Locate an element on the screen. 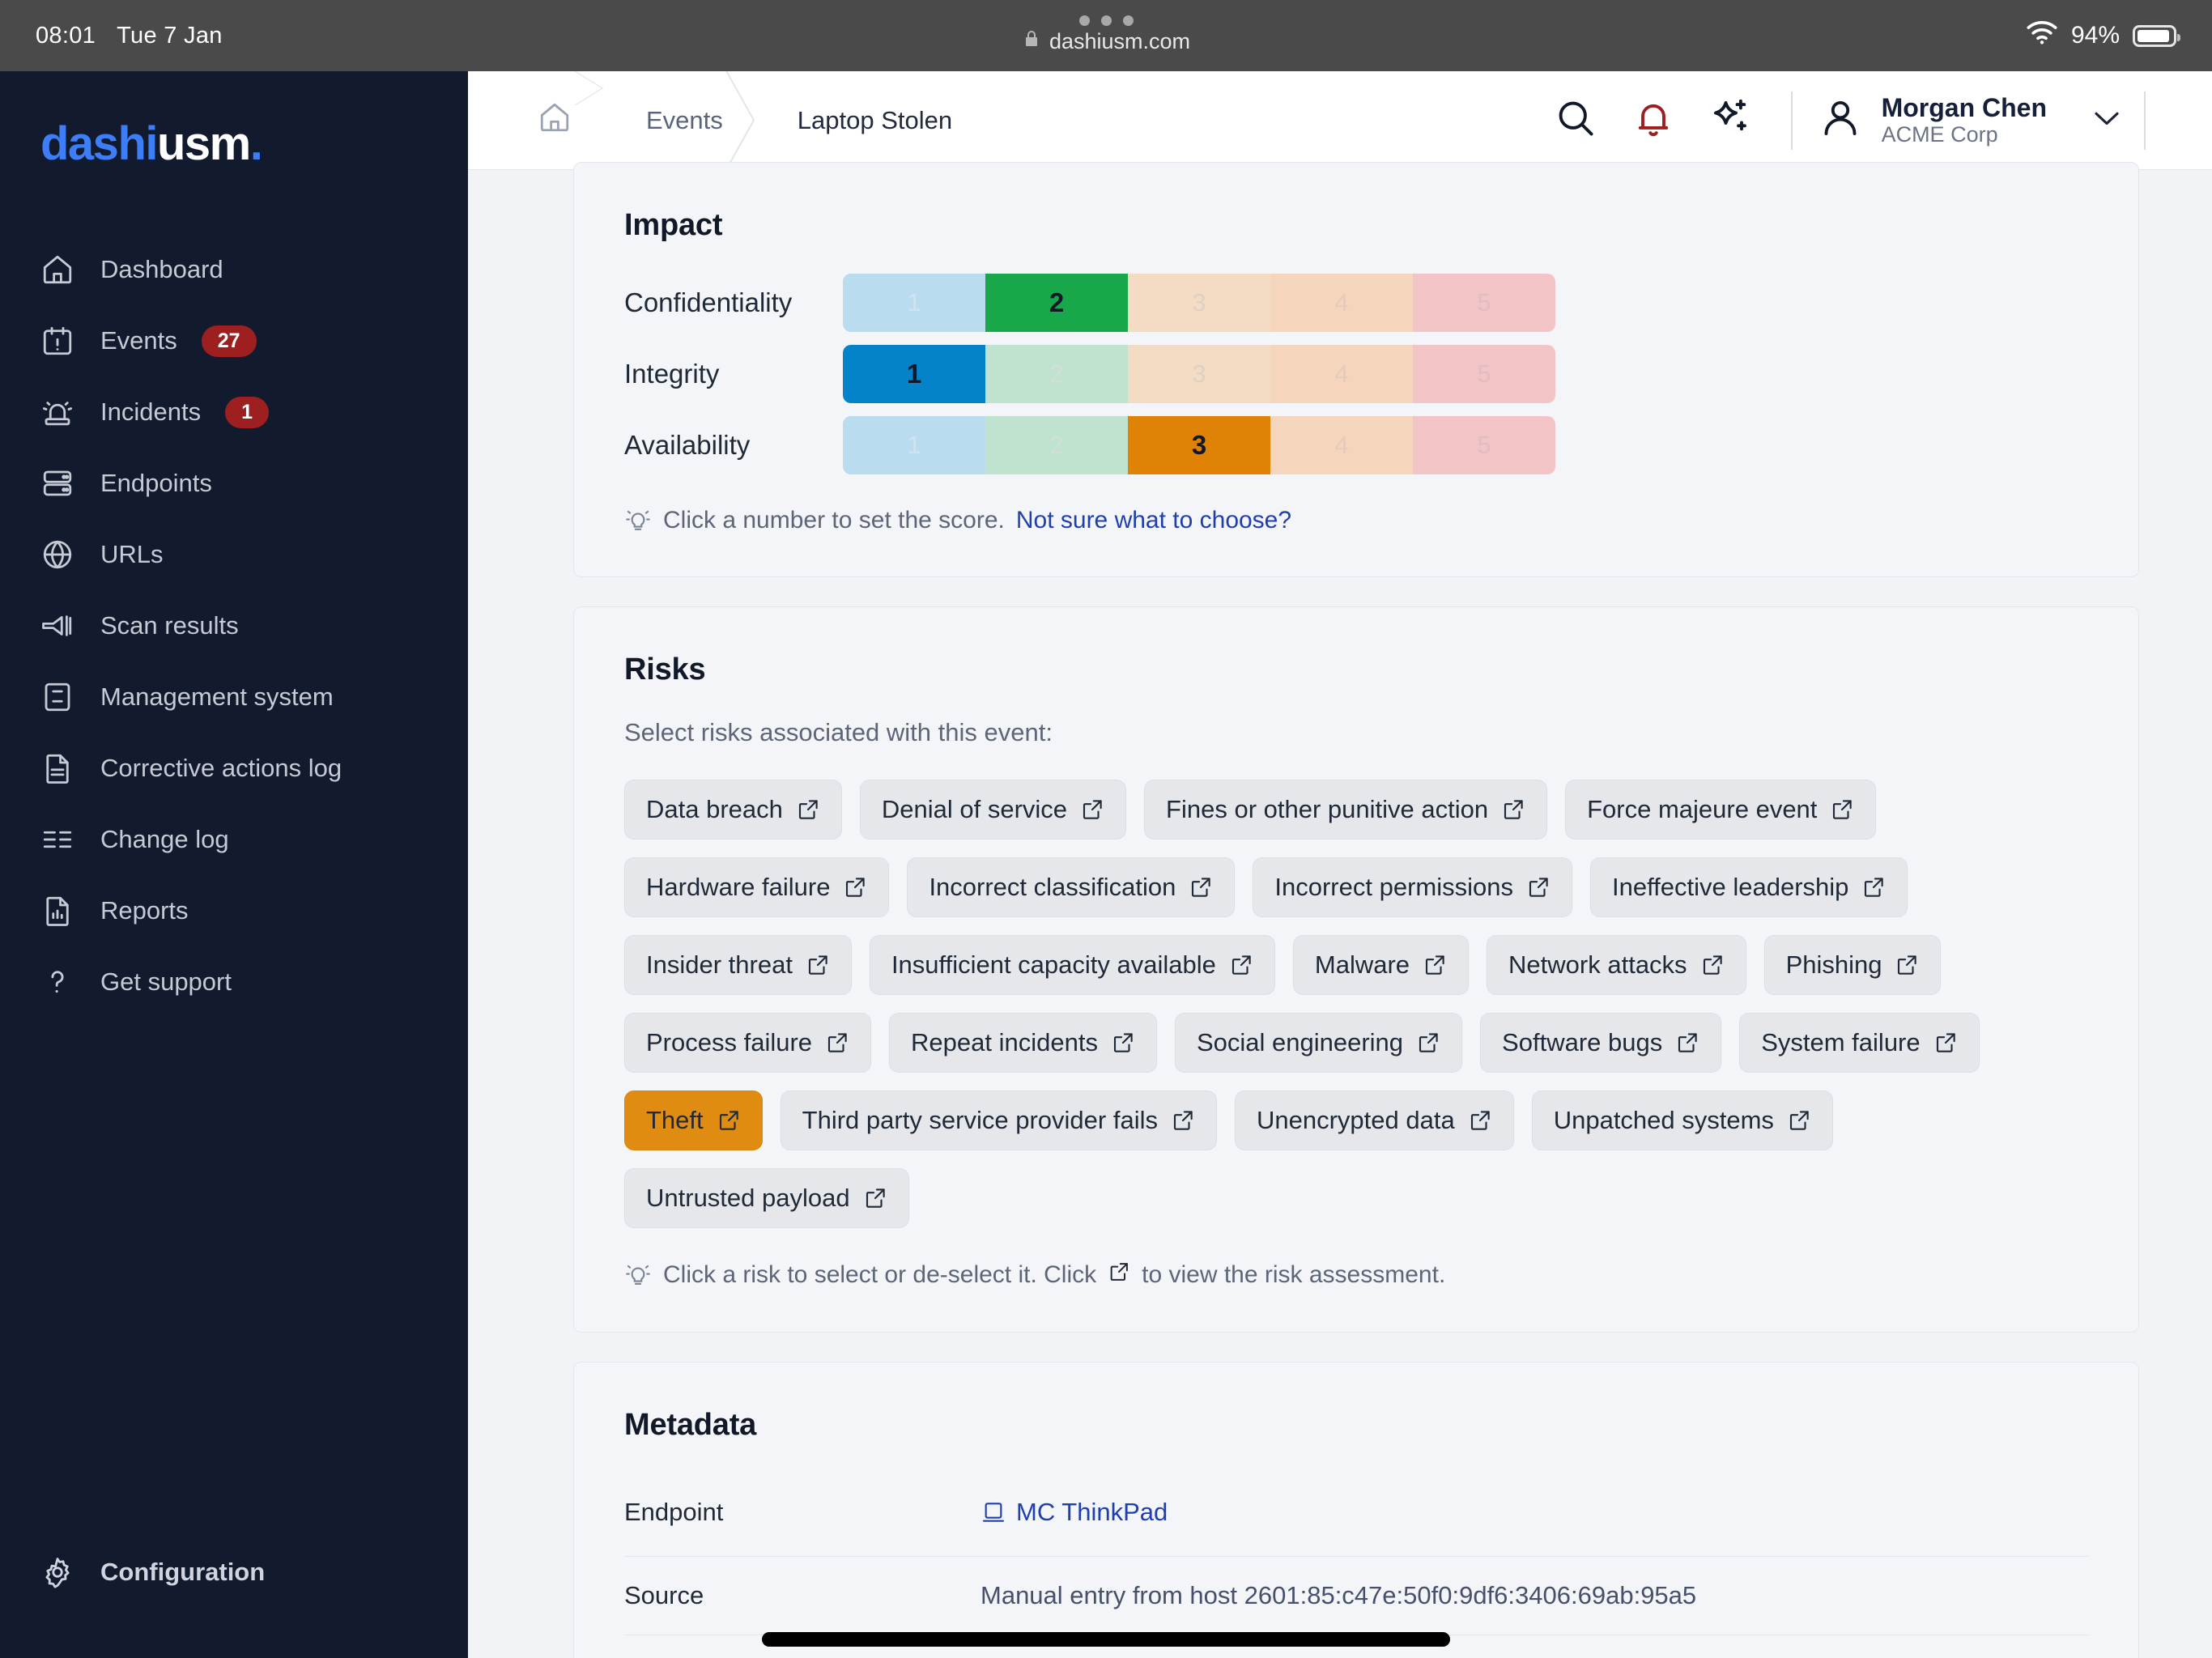  sidebar-item-management-system: Management system is located at coordinates (234, 697).